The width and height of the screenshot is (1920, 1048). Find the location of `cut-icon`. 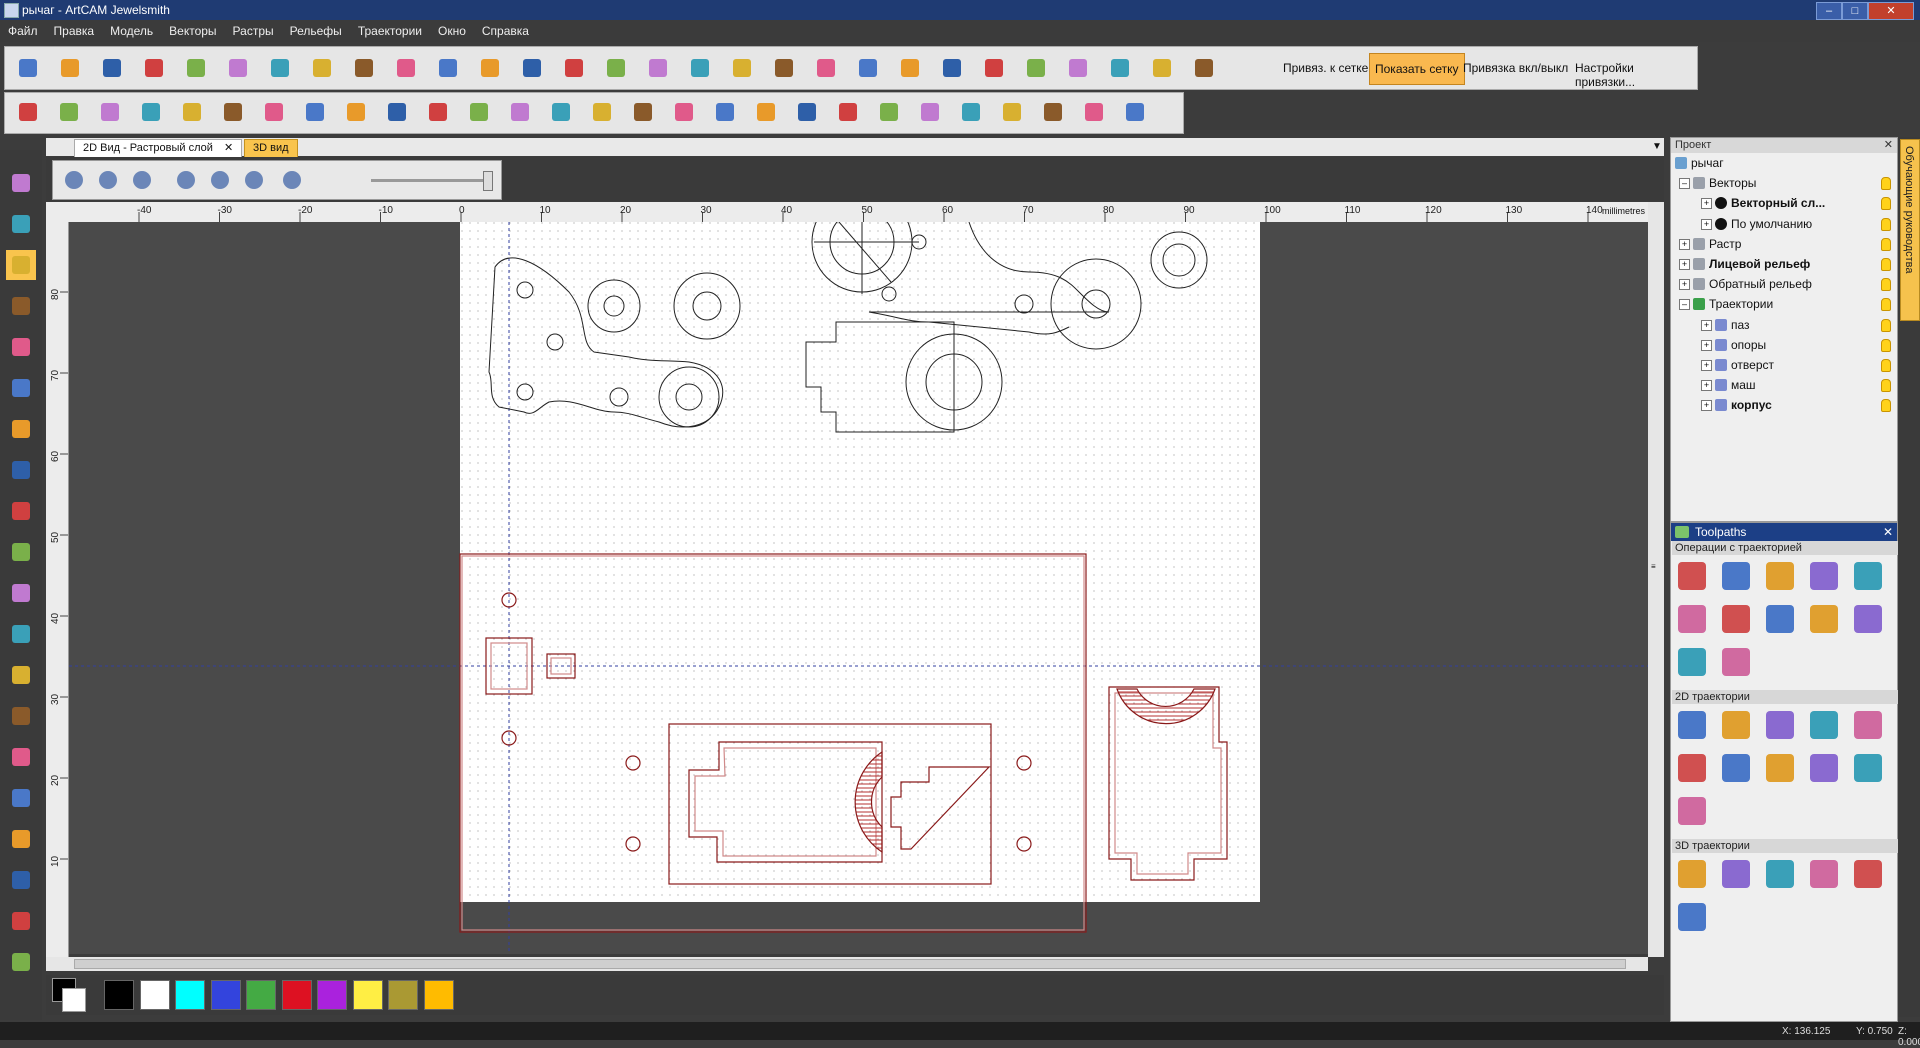

cut-icon is located at coordinates (154, 68).